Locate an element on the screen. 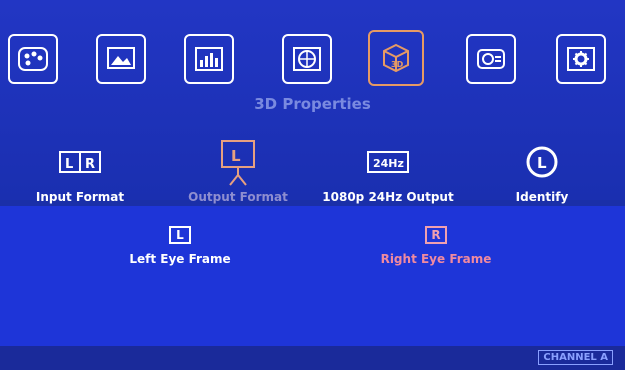 The height and width of the screenshot is (370, 625). option-1080p-24hz: 24Hz 1080p 24Hz Output is located at coordinates (388, 170).